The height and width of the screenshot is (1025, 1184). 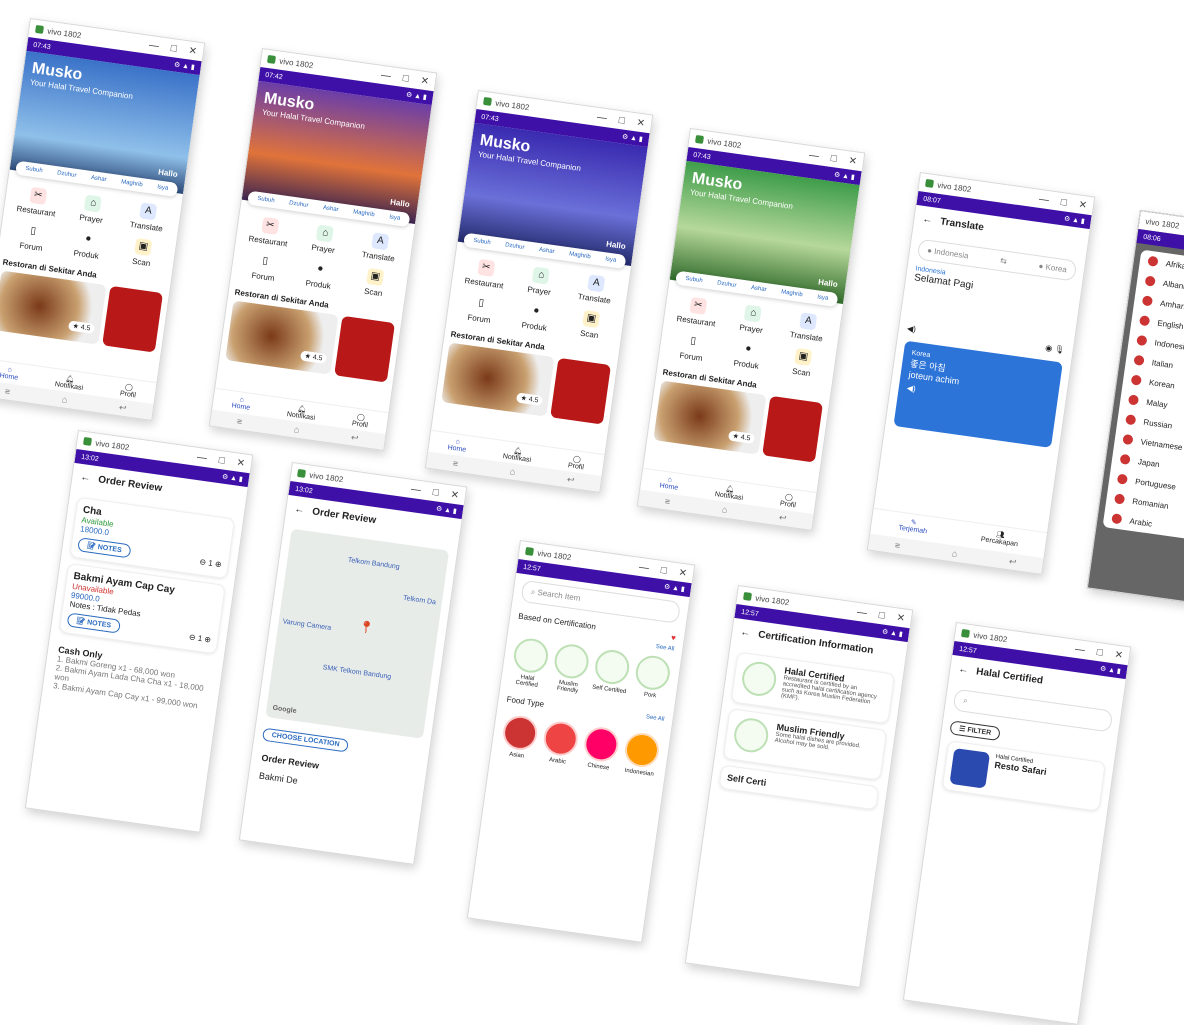 I want to click on food-chip: Asian, so click(x=519, y=737).